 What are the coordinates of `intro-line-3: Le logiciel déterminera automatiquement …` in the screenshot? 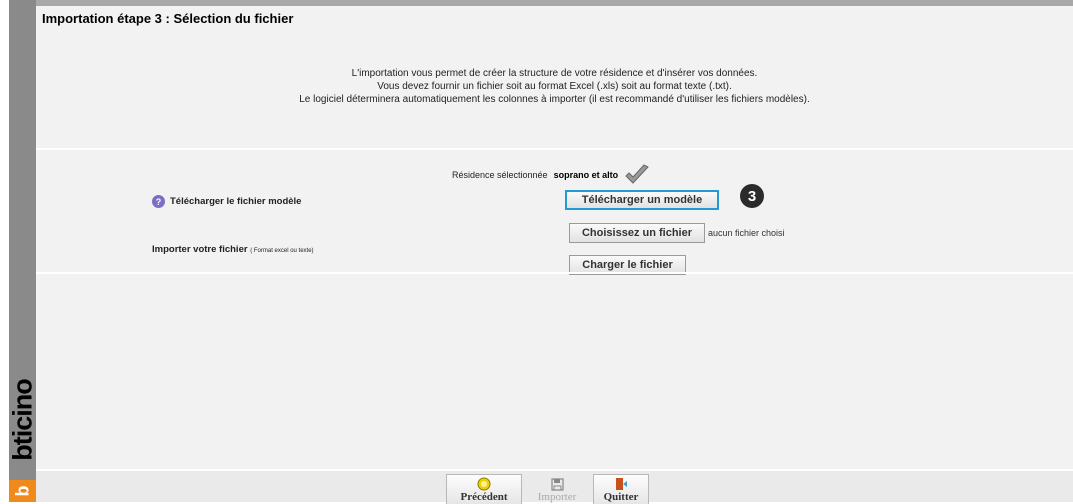 It's located at (554, 99).